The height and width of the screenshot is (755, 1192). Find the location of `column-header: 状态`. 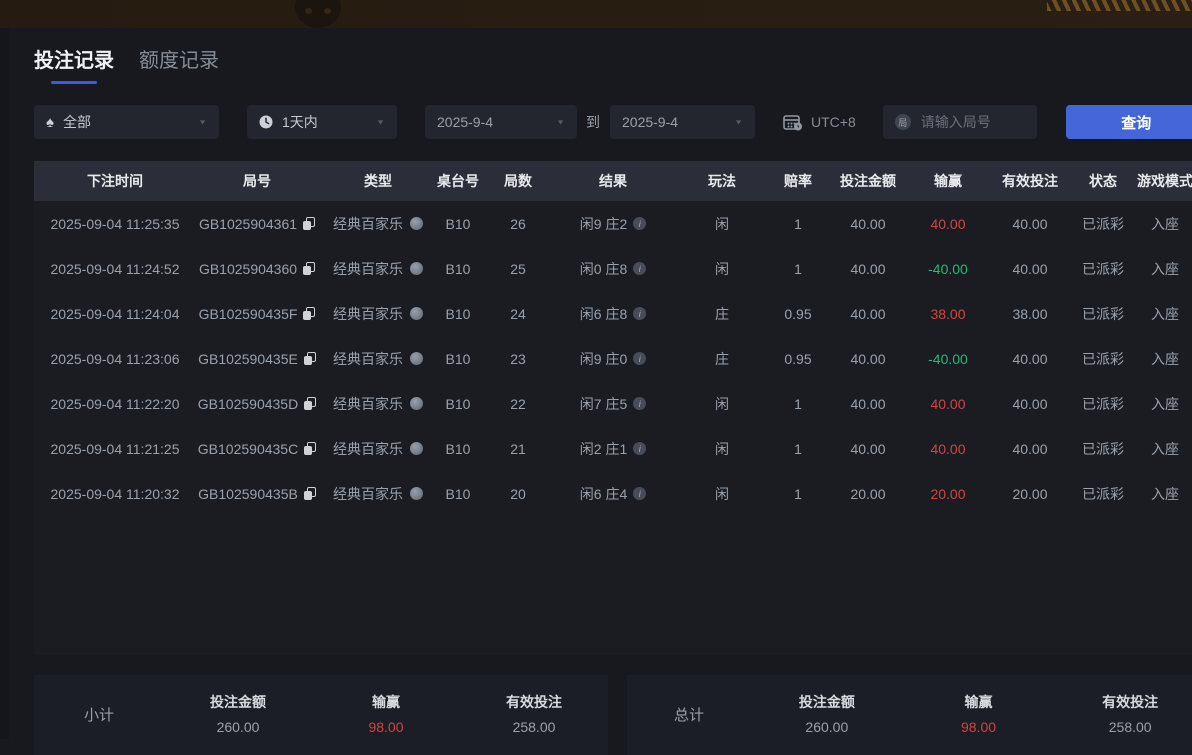

column-header: 状态 is located at coordinates (1103, 181).